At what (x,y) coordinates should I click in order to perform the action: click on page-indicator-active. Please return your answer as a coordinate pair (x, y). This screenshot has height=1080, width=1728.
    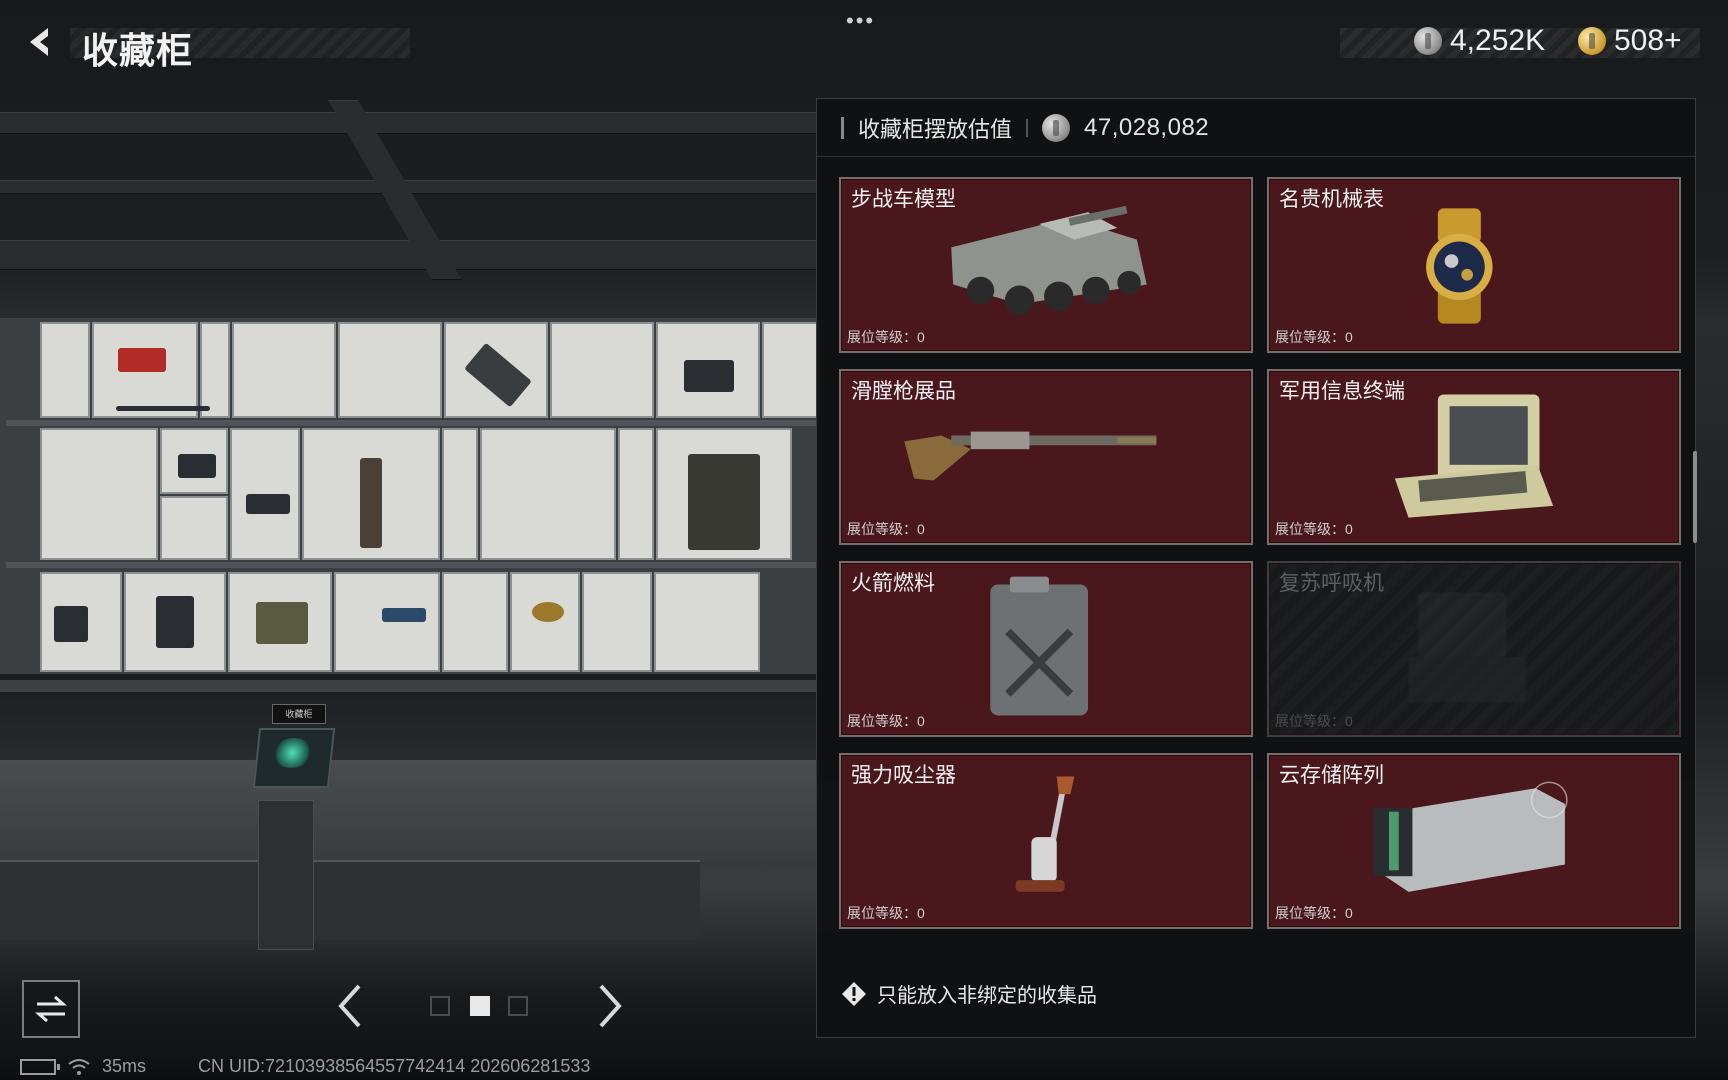
    Looking at the image, I should click on (480, 1006).